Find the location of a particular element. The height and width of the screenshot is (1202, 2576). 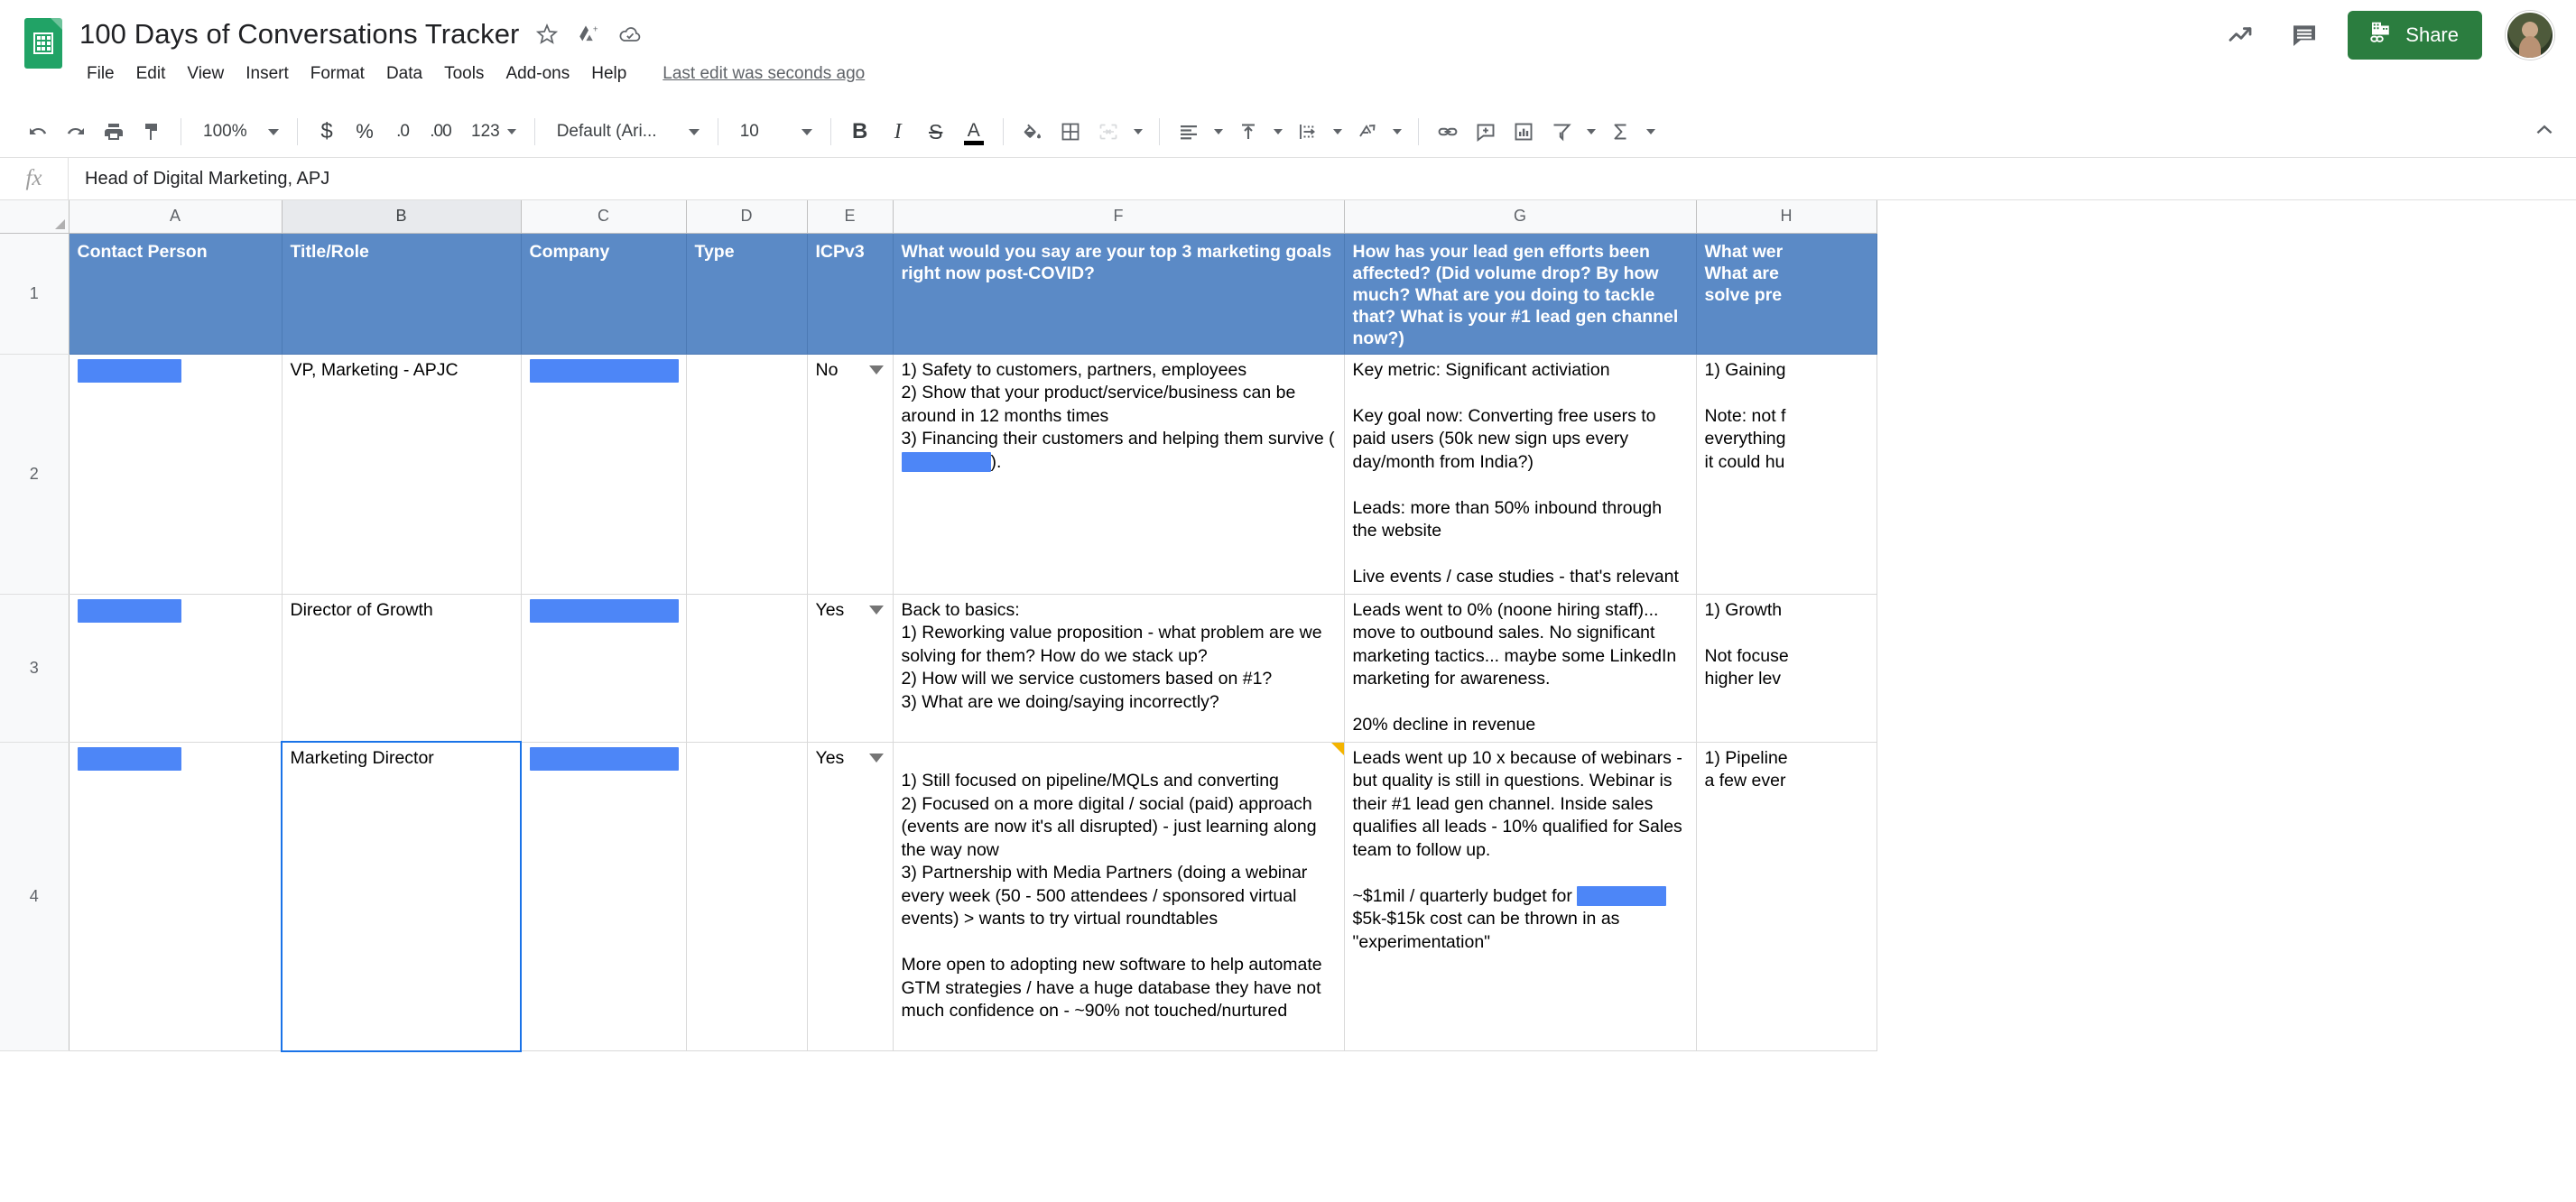

cell-a4-contact-person is located at coordinates (176, 896).